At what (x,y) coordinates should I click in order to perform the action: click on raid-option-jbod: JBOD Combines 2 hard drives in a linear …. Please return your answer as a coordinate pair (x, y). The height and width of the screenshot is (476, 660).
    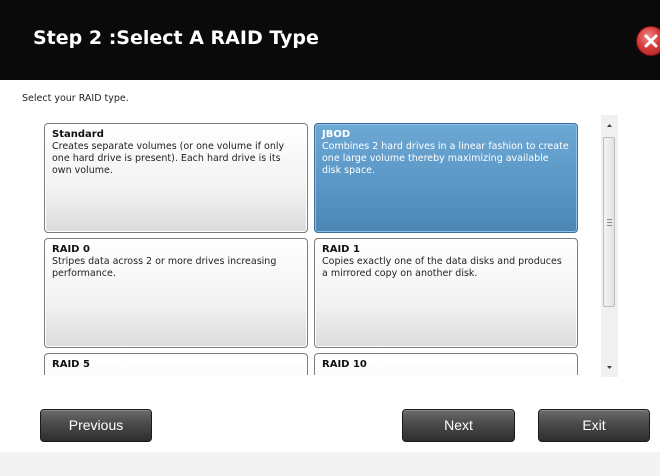
    Looking at the image, I should click on (446, 178).